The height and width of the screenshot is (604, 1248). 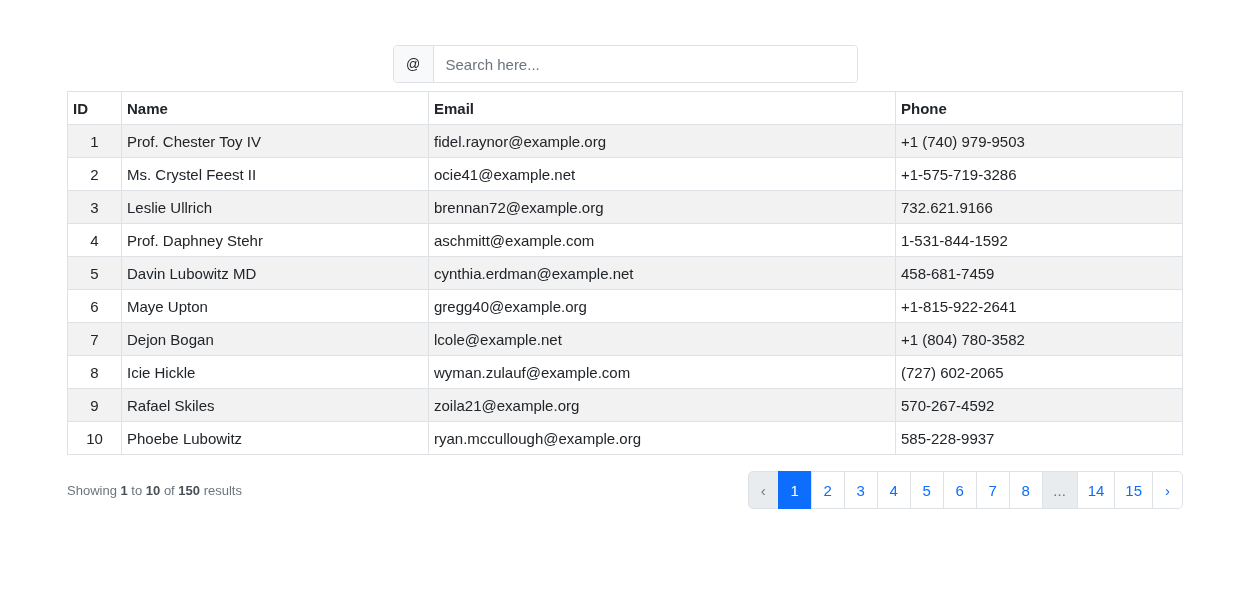 What do you see at coordinates (94, 174) in the screenshot?
I see `table-cell: 2` at bounding box center [94, 174].